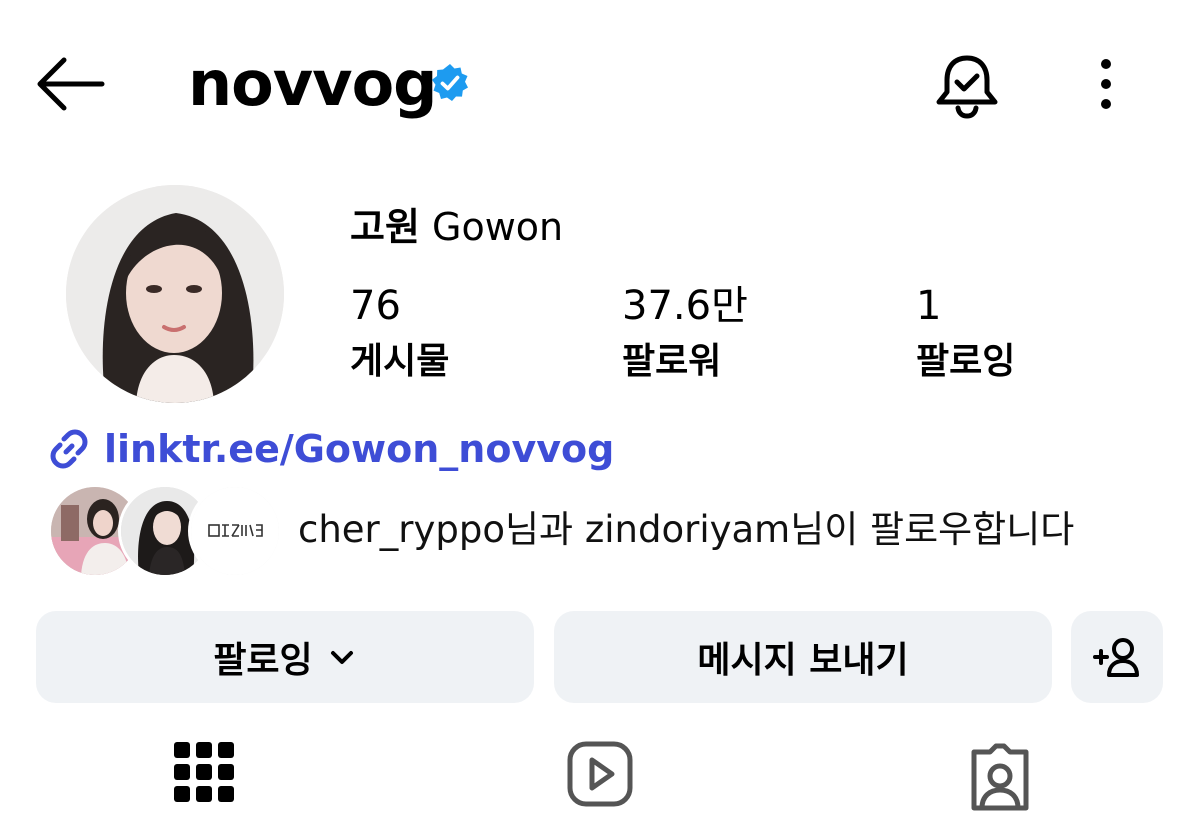  What do you see at coordinates (803, 660) in the screenshot?
I see `message-button-label: 메시지 보내기` at bounding box center [803, 660].